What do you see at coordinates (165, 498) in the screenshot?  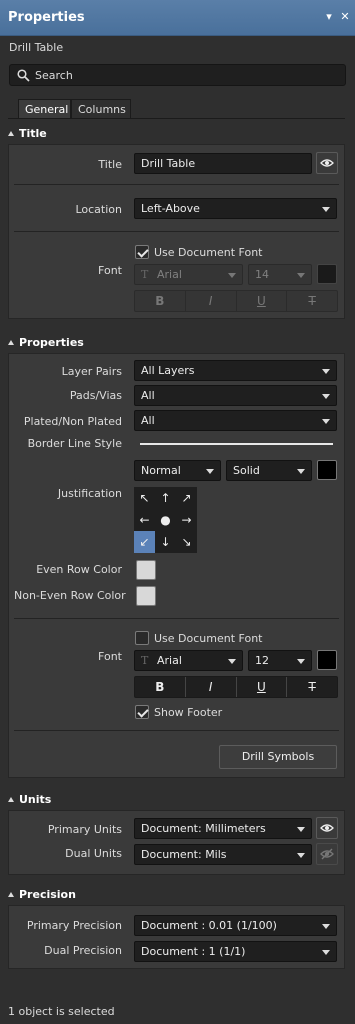 I see `justify-top-center-button: ↑` at bounding box center [165, 498].